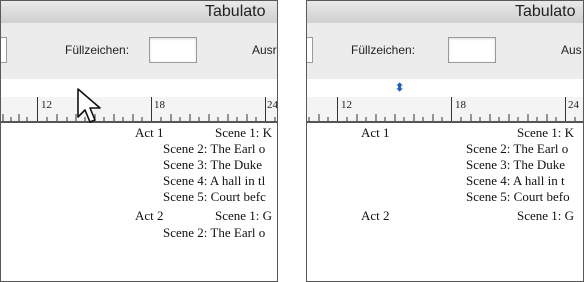  What do you see at coordinates (445, 51) in the screenshot?
I see `tab-controls: Füllzeichen: Aus` at bounding box center [445, 51].